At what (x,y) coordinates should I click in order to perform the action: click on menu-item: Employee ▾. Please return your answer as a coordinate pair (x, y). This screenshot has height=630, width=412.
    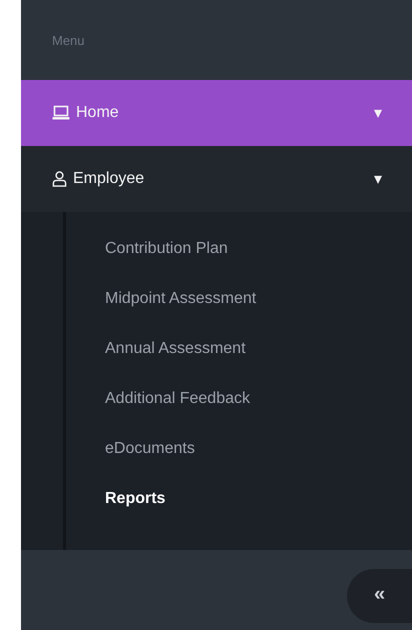
    Looking at the image, I should click on (216, 179).